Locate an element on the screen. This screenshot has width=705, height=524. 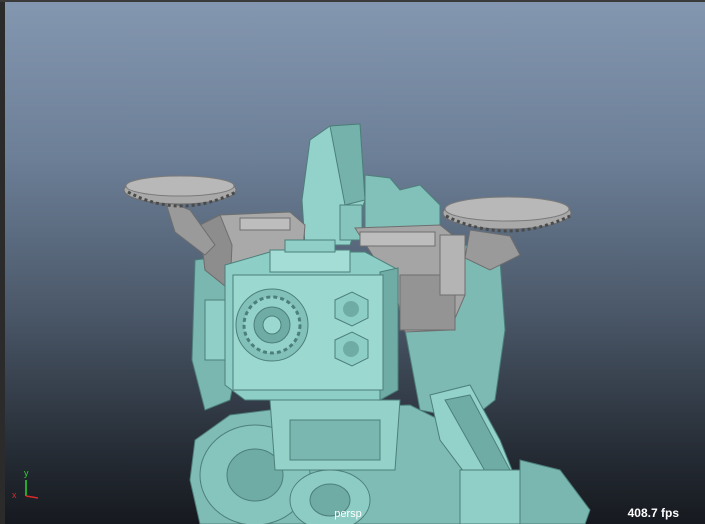
axis-y-label: y is located at coordinates (26, 473).